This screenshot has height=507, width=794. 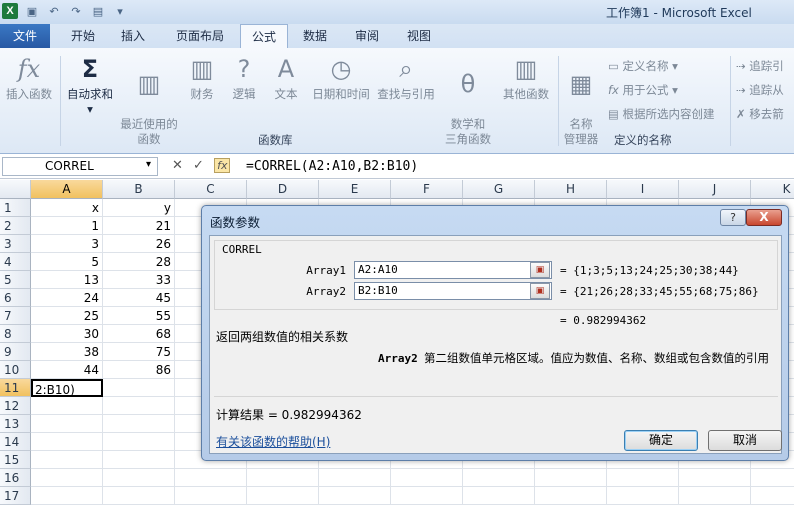 What do you see at coordinates (67, 208) in the screenshot?
I see `cell-a1: x` at bounding box center [67, 208].